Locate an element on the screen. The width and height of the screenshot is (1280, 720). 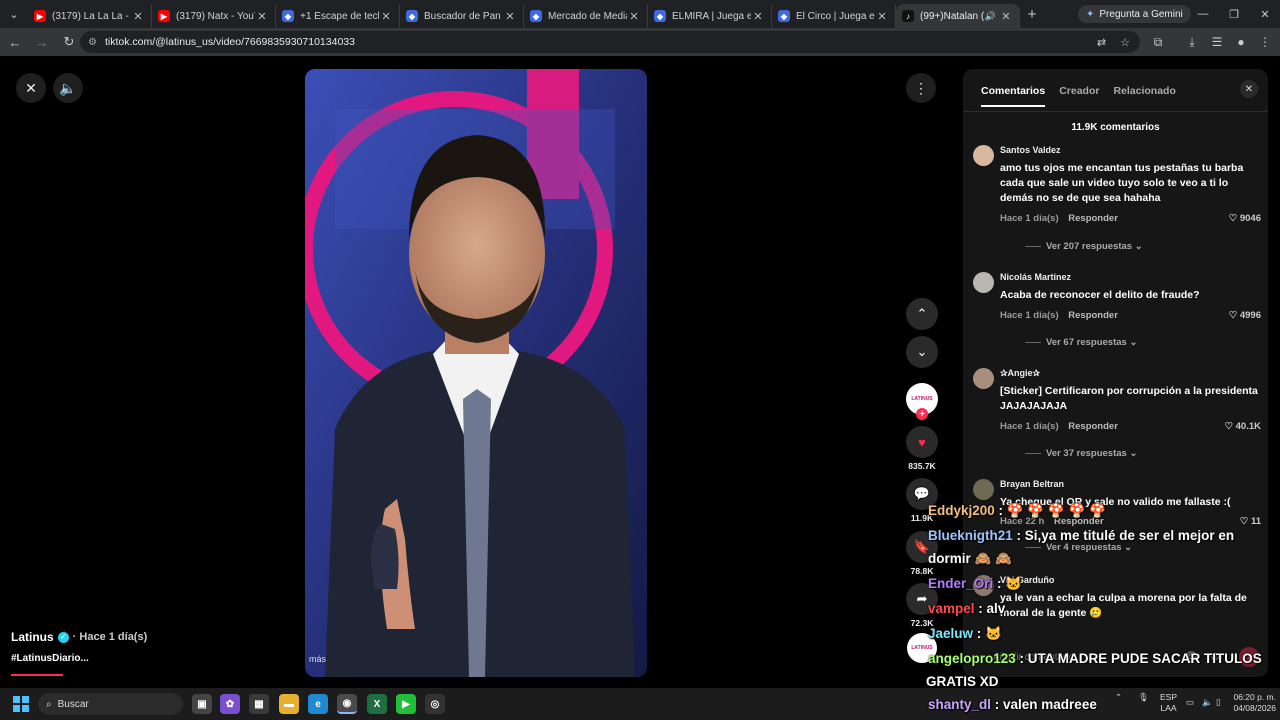
tab-title: Mercado de Medianoche is located at coordinates (587, 16).